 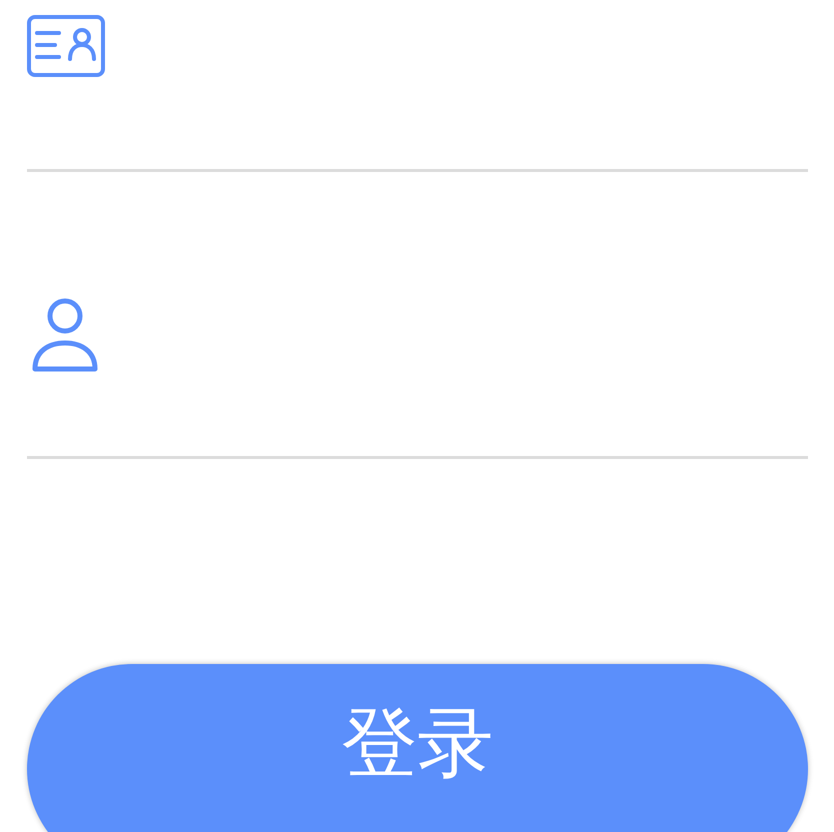 What do you see at coordinates (65, 335) in the screenshot?
I see `user-icon` at bounding box center [65, 335].